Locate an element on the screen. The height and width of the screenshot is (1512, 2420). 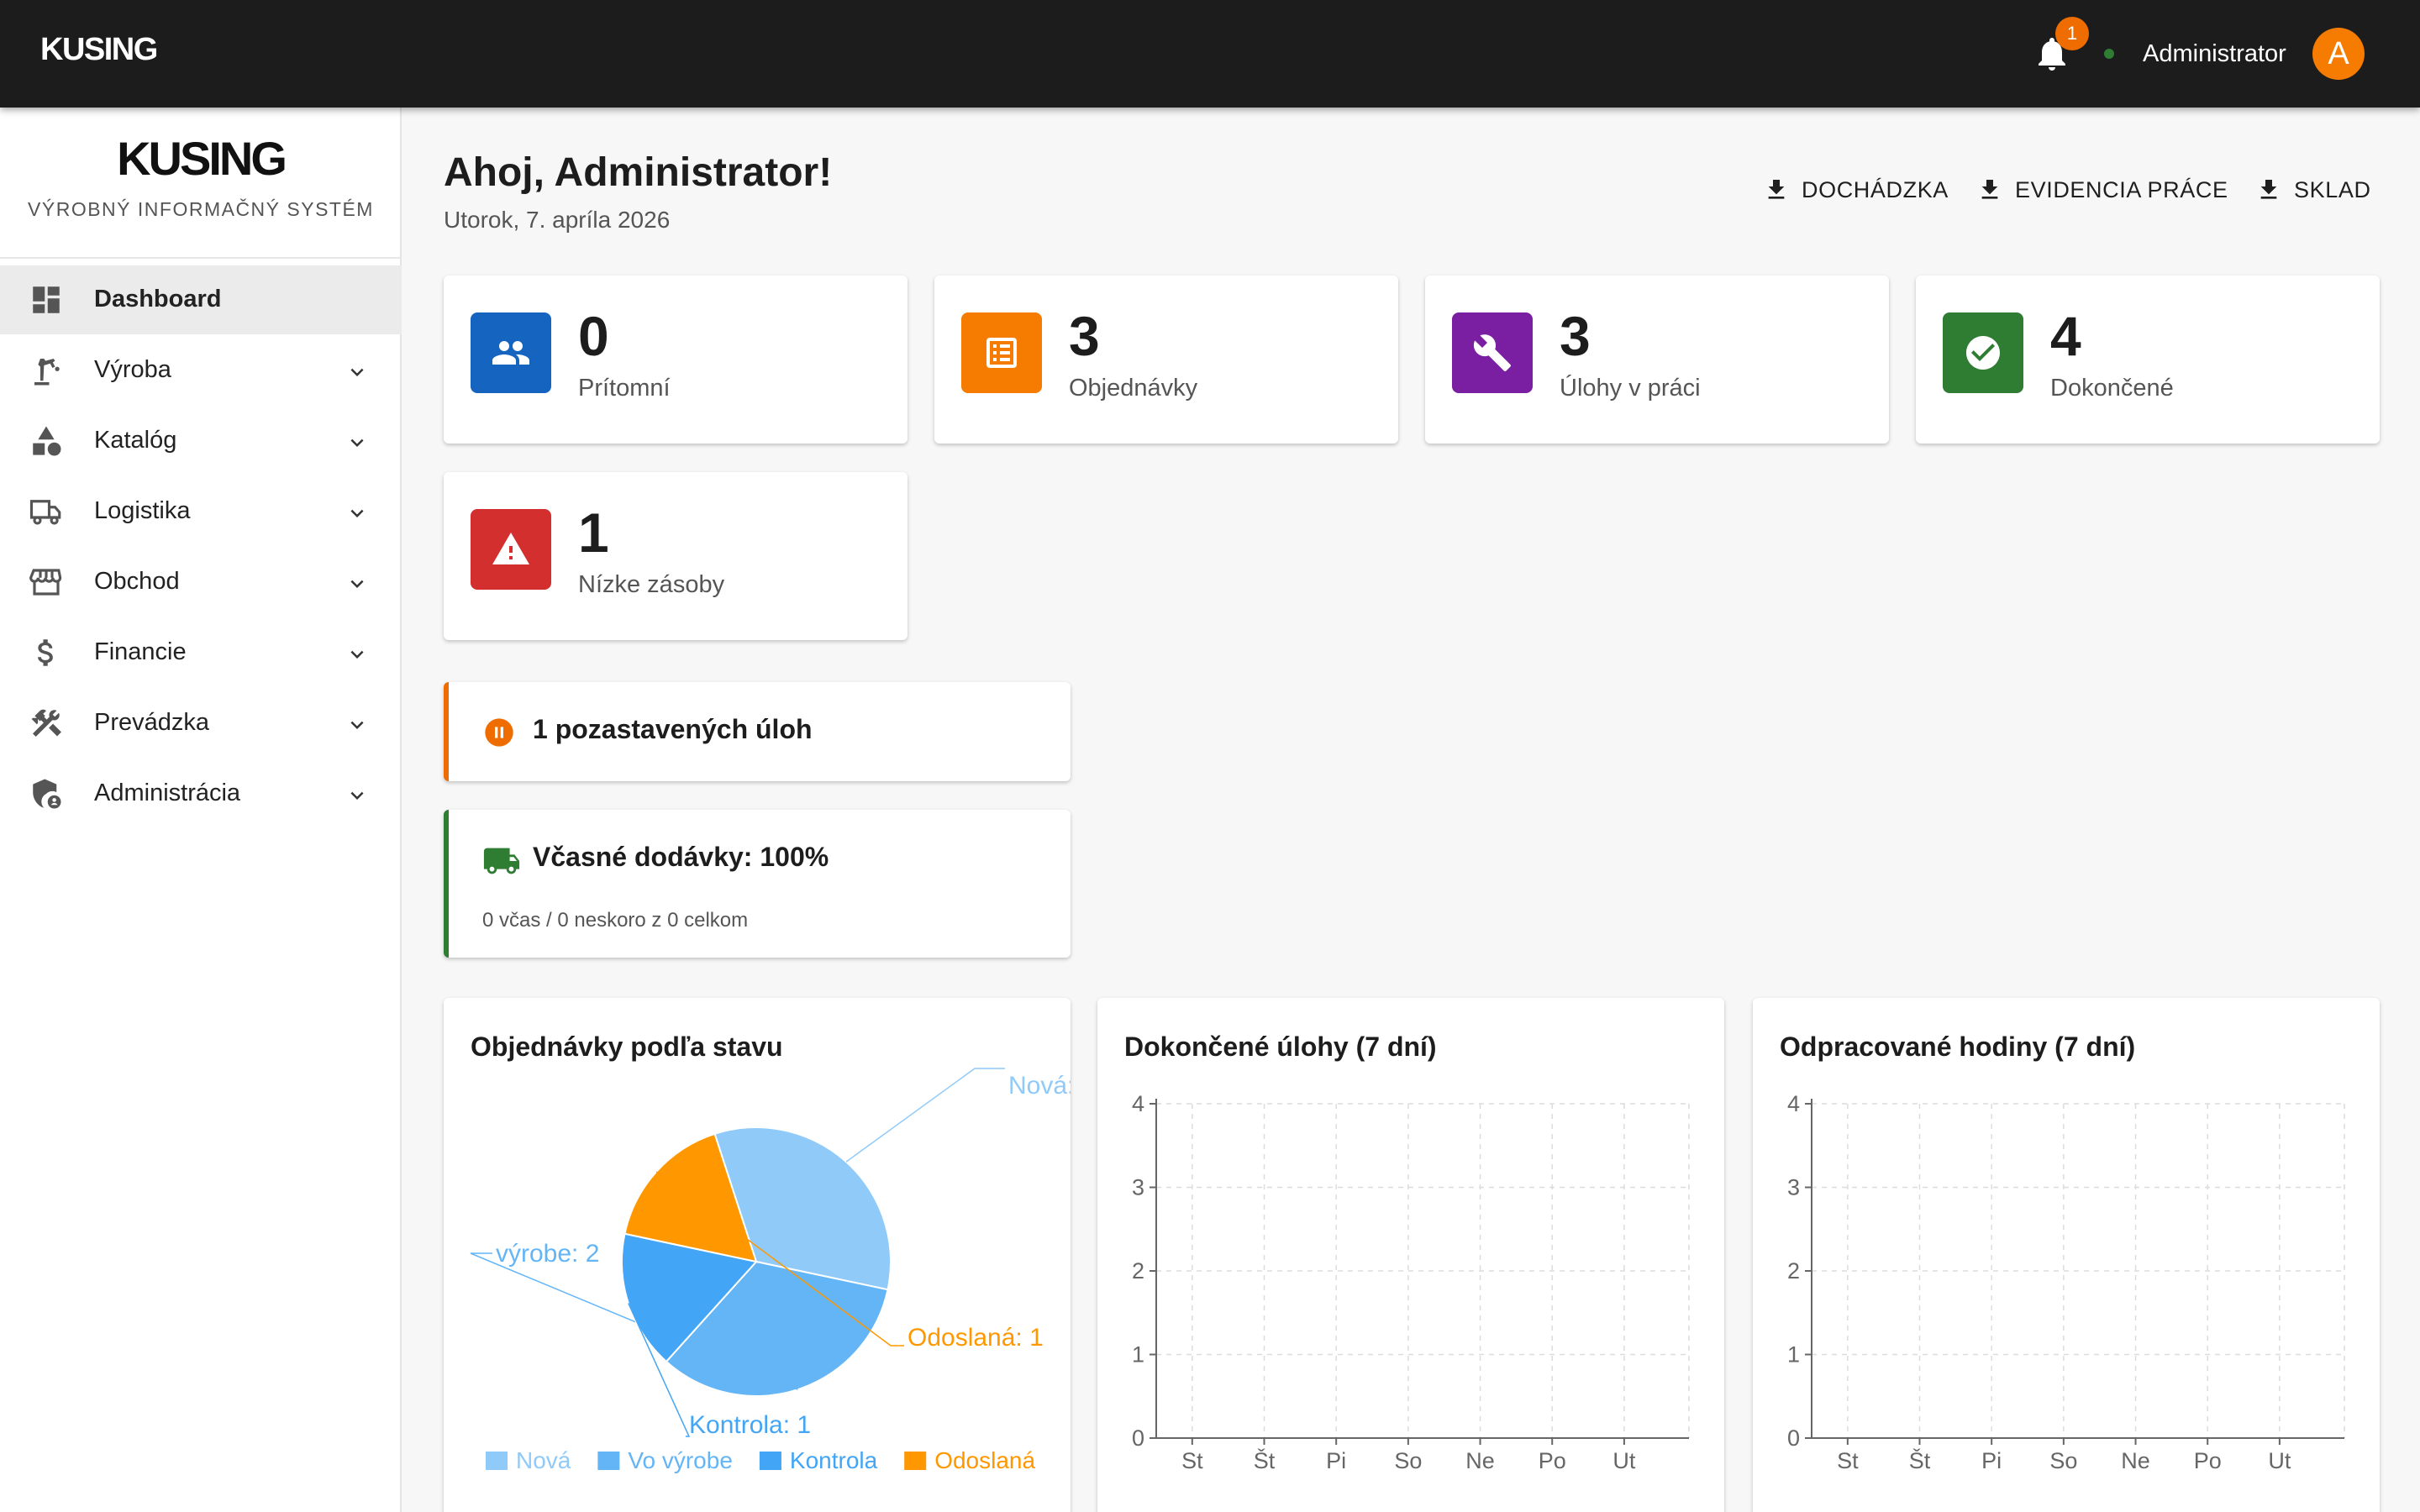
download-attendance-button: DOCHÁDZKA is located at coordinates (1856, 190).